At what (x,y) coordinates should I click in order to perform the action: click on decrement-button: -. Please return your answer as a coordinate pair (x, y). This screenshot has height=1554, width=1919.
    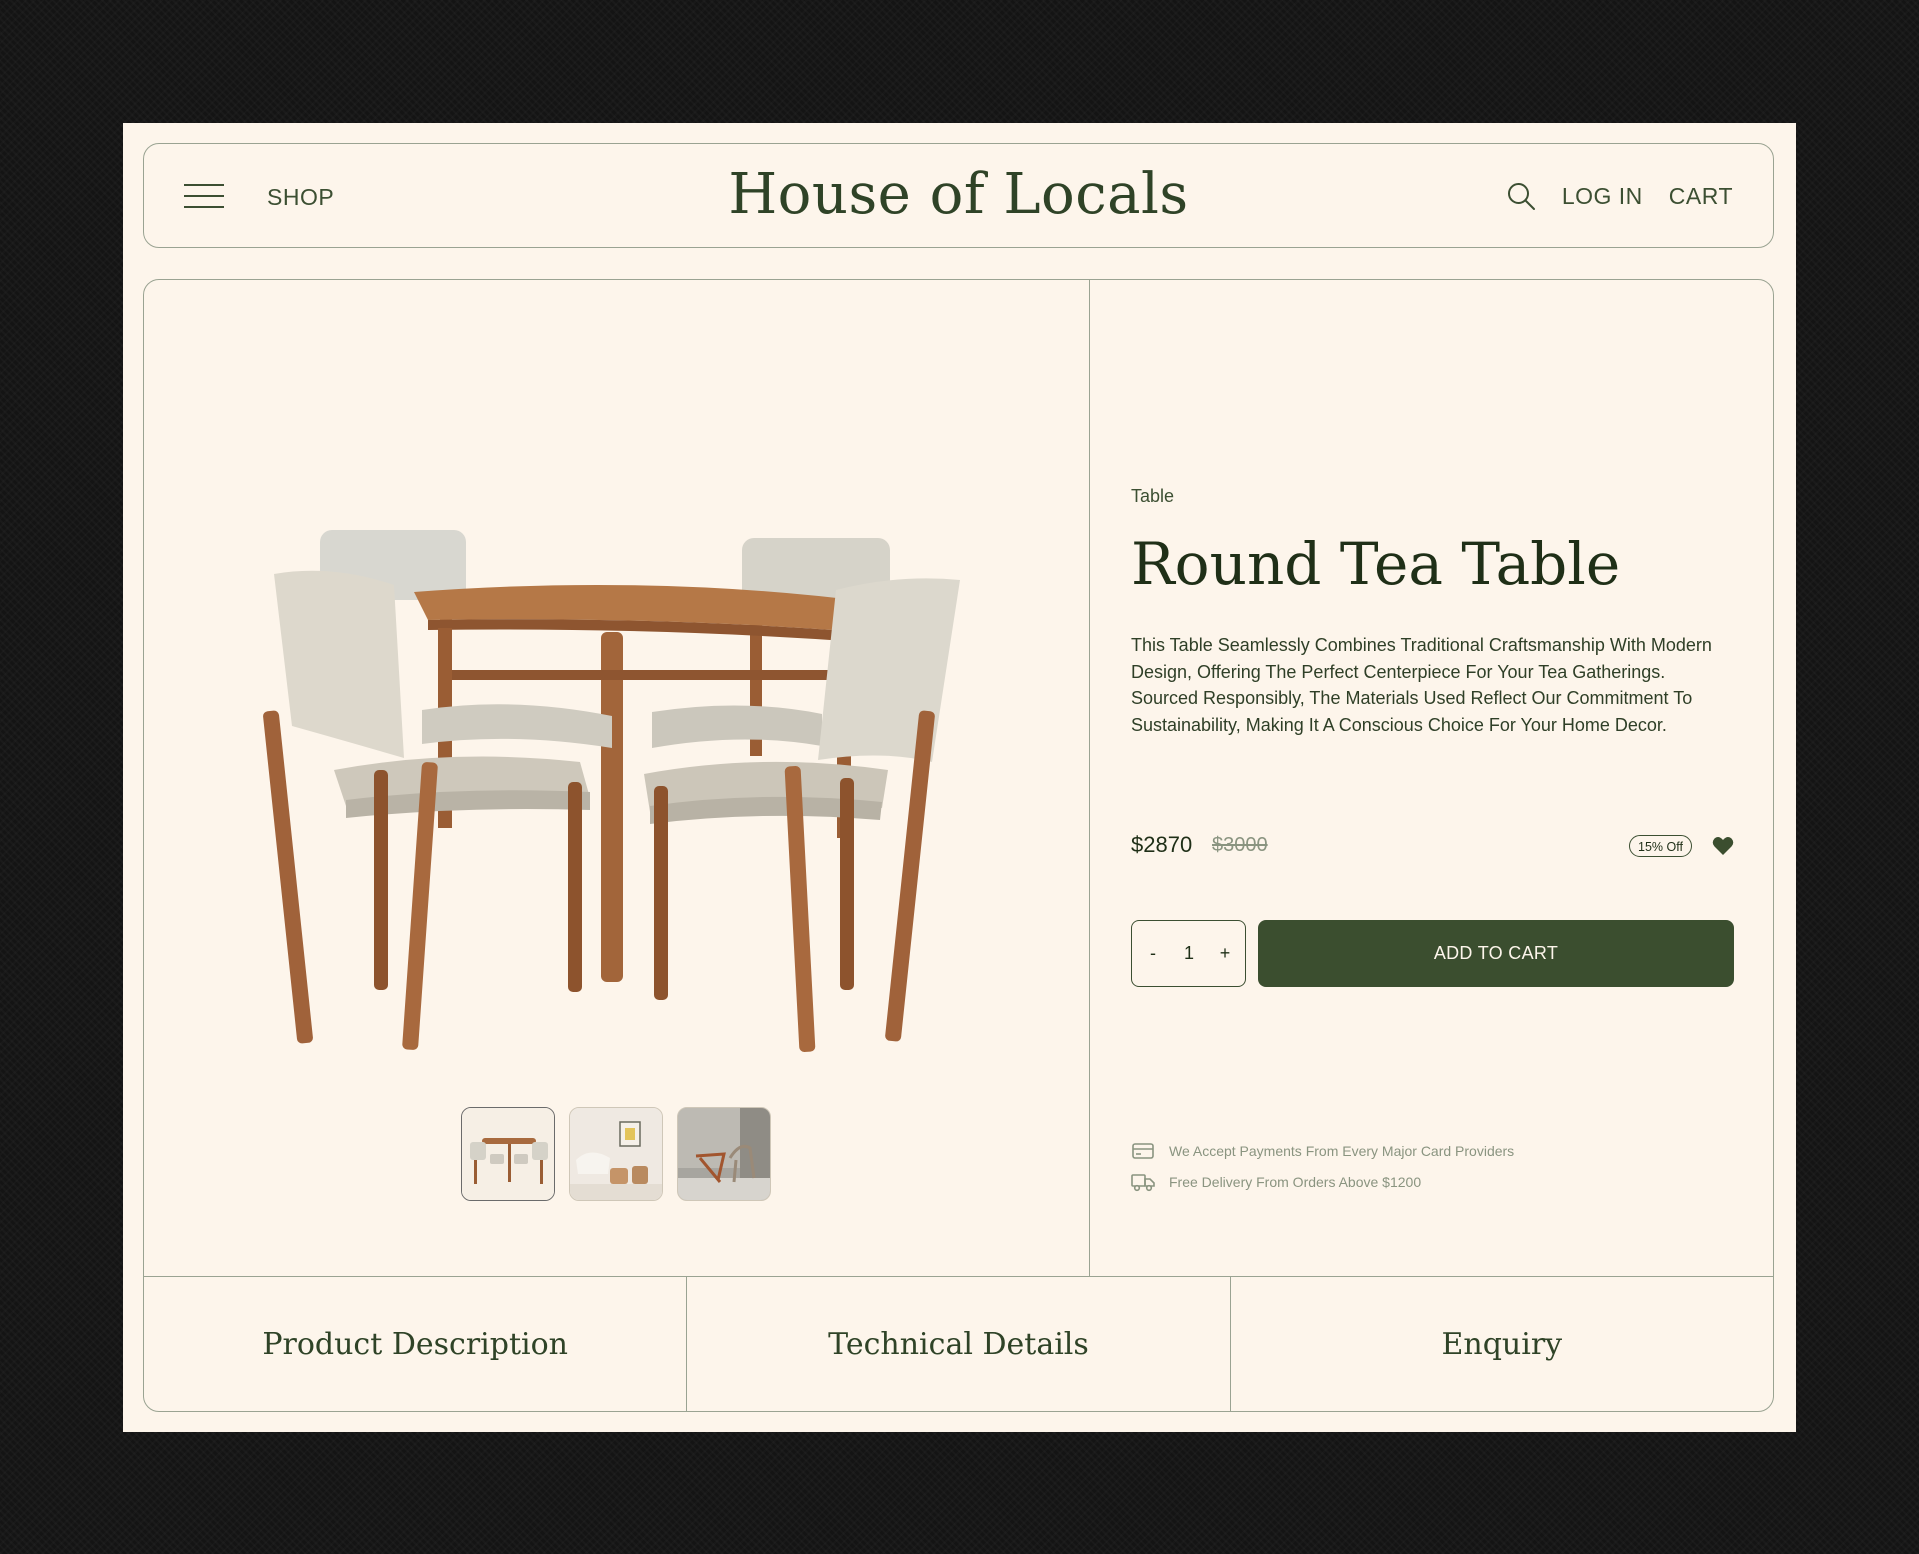
    Looking at the image, I should click on (1153, 953).